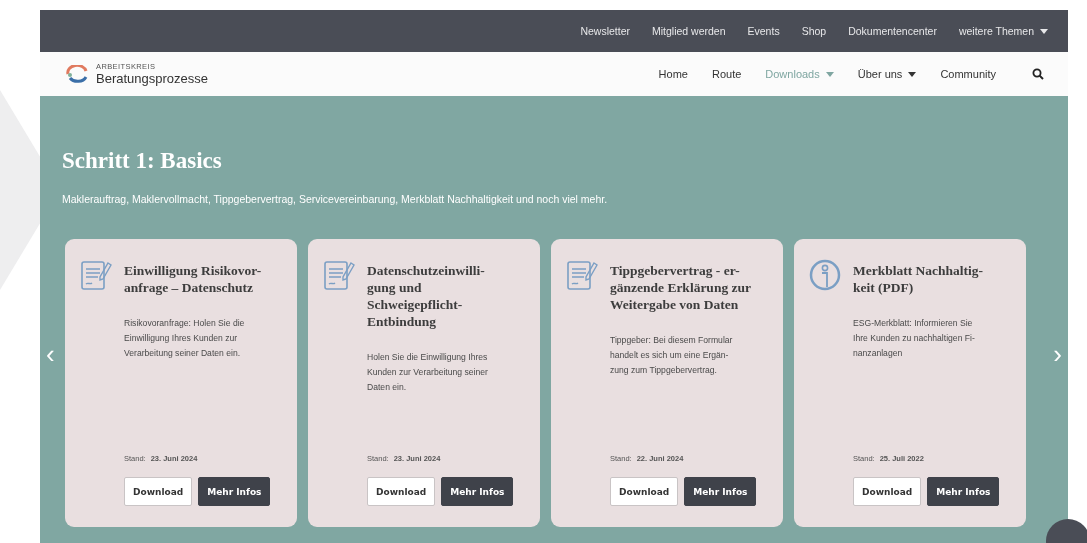  Describe the element at coordinates (335, 199) in the screenshot. I see `section-subtitle: Maklerauftrag, Maklervollmacht, Tippgebervertrag, Servicevereinbarung, Merkblatt Nachhaltigkeit und noch viel mehr.` at that location.